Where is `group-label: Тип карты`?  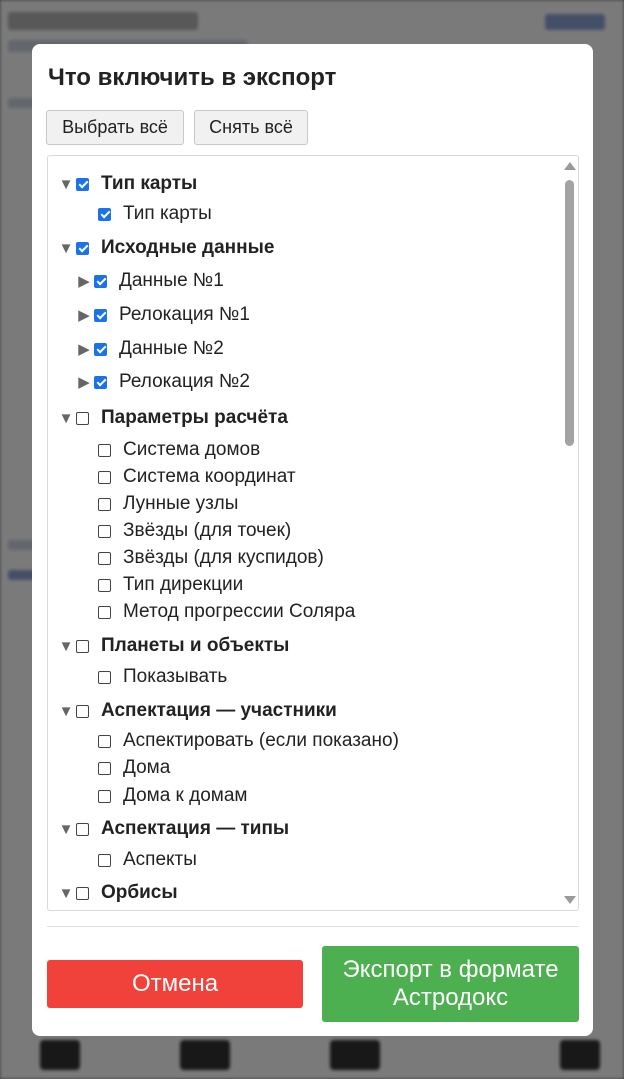 group-label: Тип карты is located at coordinates (149, 183).